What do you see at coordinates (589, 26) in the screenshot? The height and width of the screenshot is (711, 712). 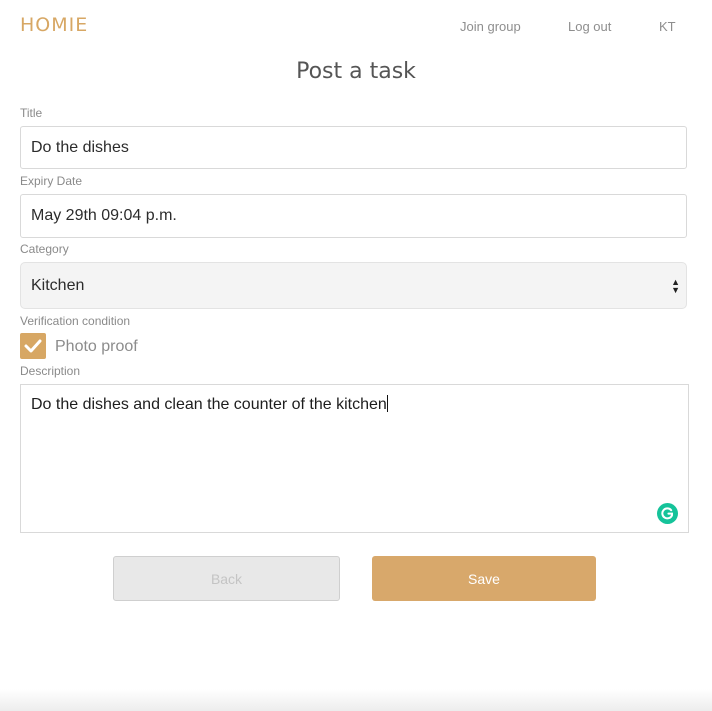 I see `log-out-link: Log out` at bounding box center [589, 26].